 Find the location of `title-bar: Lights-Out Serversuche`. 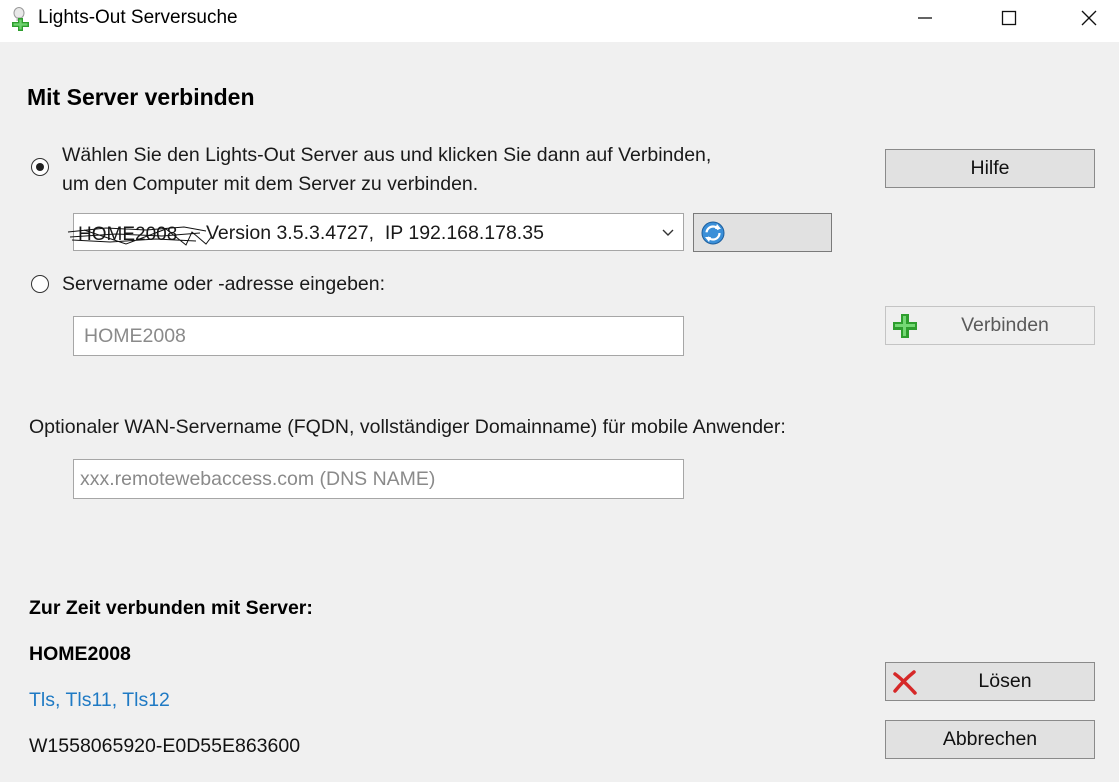

title-bar: Lights-Out Serversuche is located at coordinates (559, 21).